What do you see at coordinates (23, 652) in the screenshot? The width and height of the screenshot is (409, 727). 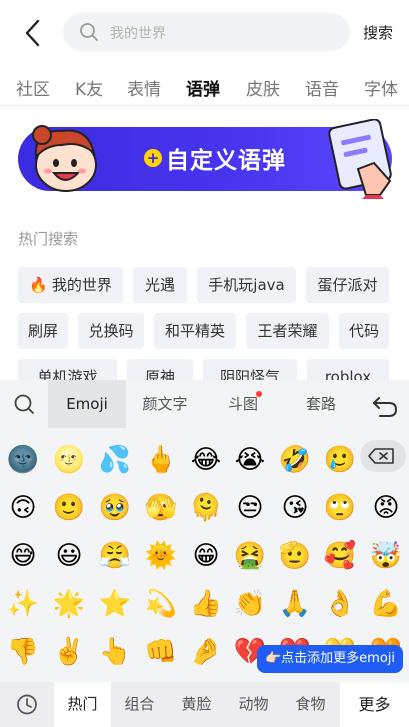 I see `emoji-key: 👎` at bounding box center [23, 652].